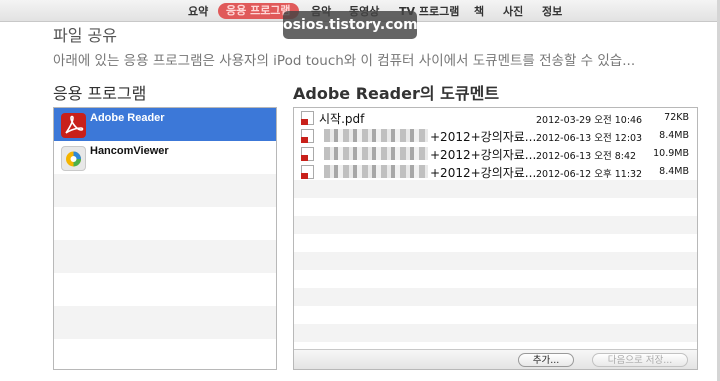 The height and width of the screenshot is (381, 720). What do you see at coordinates (350, 25) in the screenshot?
I see `watermark: osios.tistory.com` at bounding box center [350, 25].